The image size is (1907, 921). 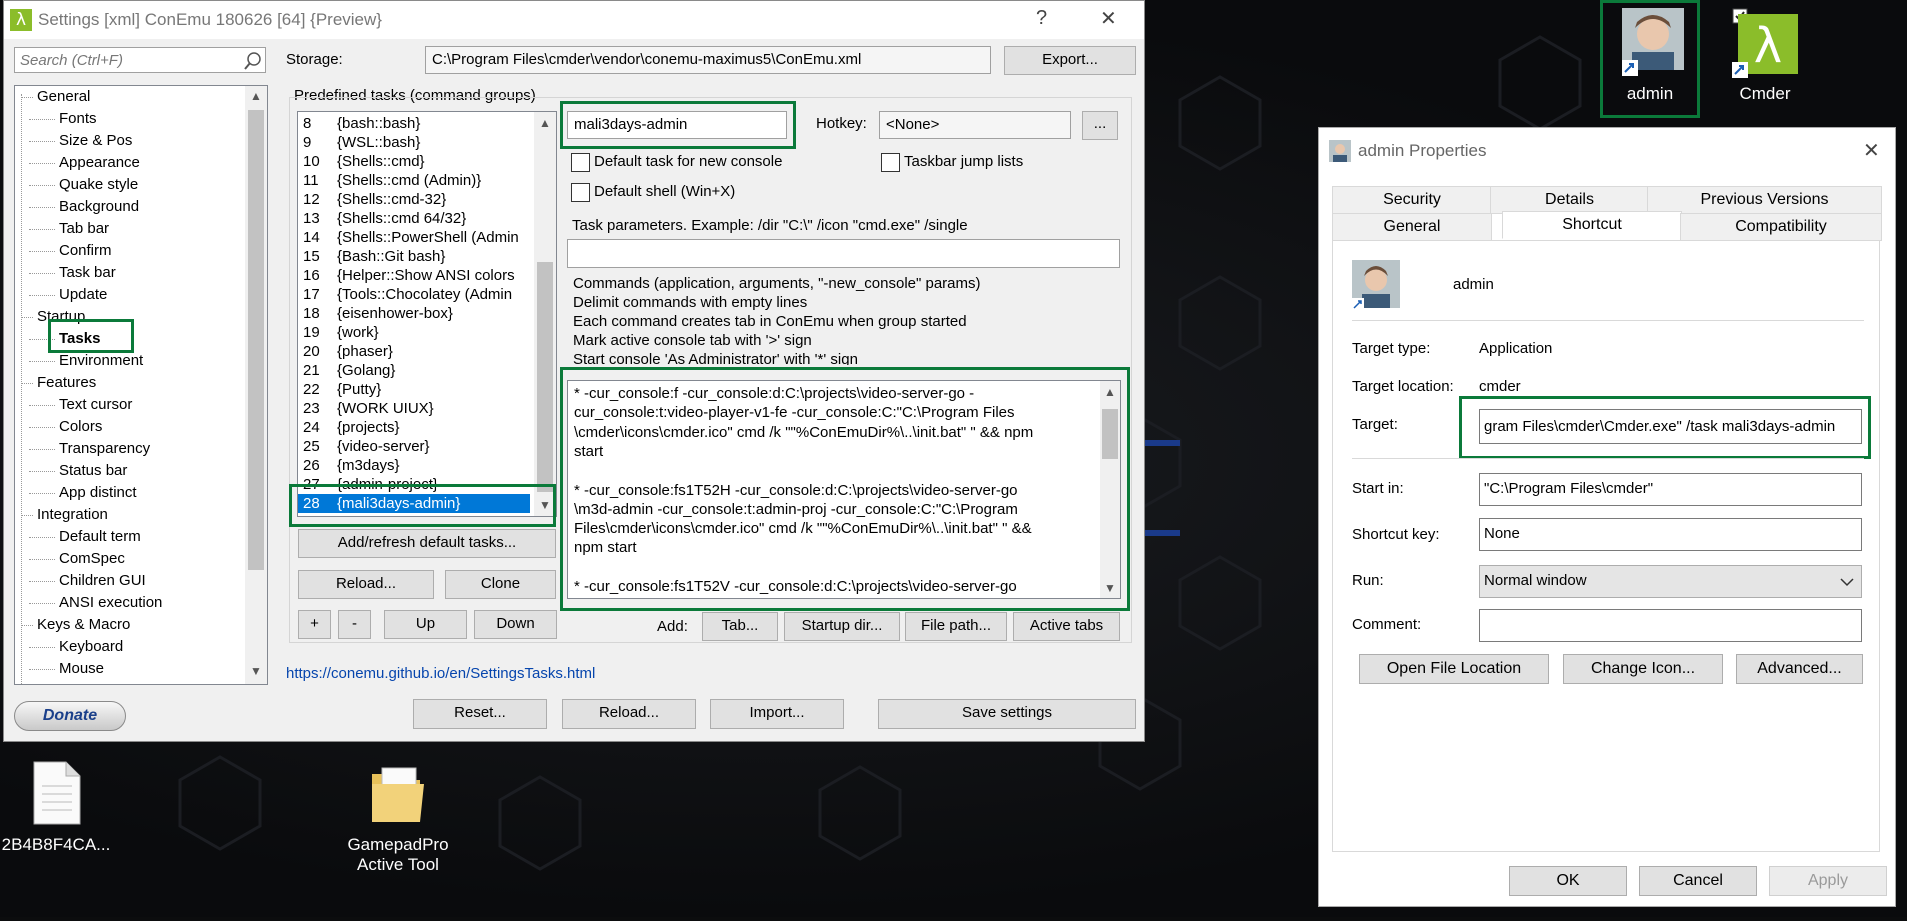 I want to click on task-row: 11 {Shells::cmd (Admin)}, so click(x=414, y=180).